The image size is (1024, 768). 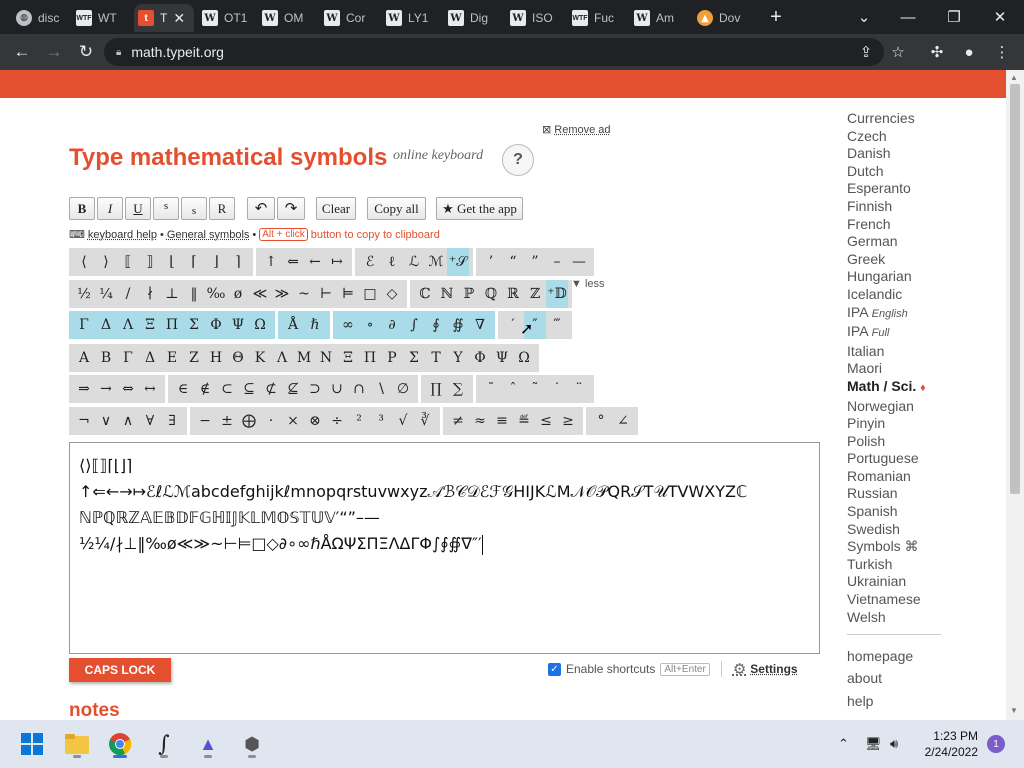 What do you see at coordinates (659, 18) in the screenshot?
I see `browser-tab: W Am` at bounding box center [659, 18].